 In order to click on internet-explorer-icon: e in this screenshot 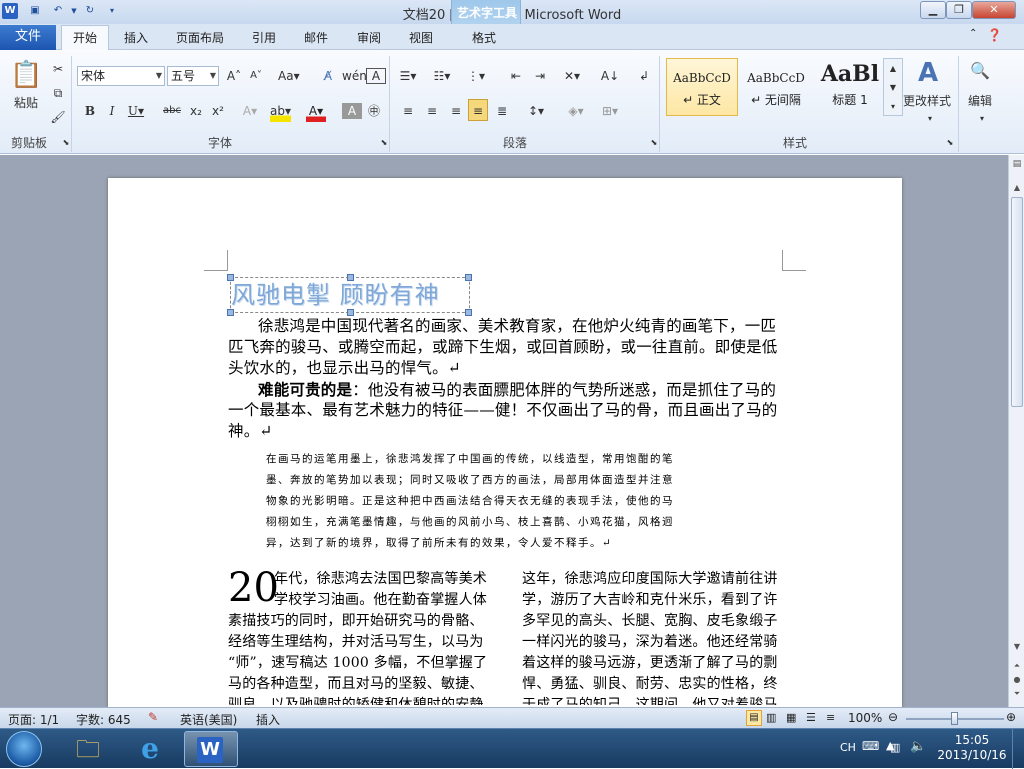, I will do `click(150, 749)`.